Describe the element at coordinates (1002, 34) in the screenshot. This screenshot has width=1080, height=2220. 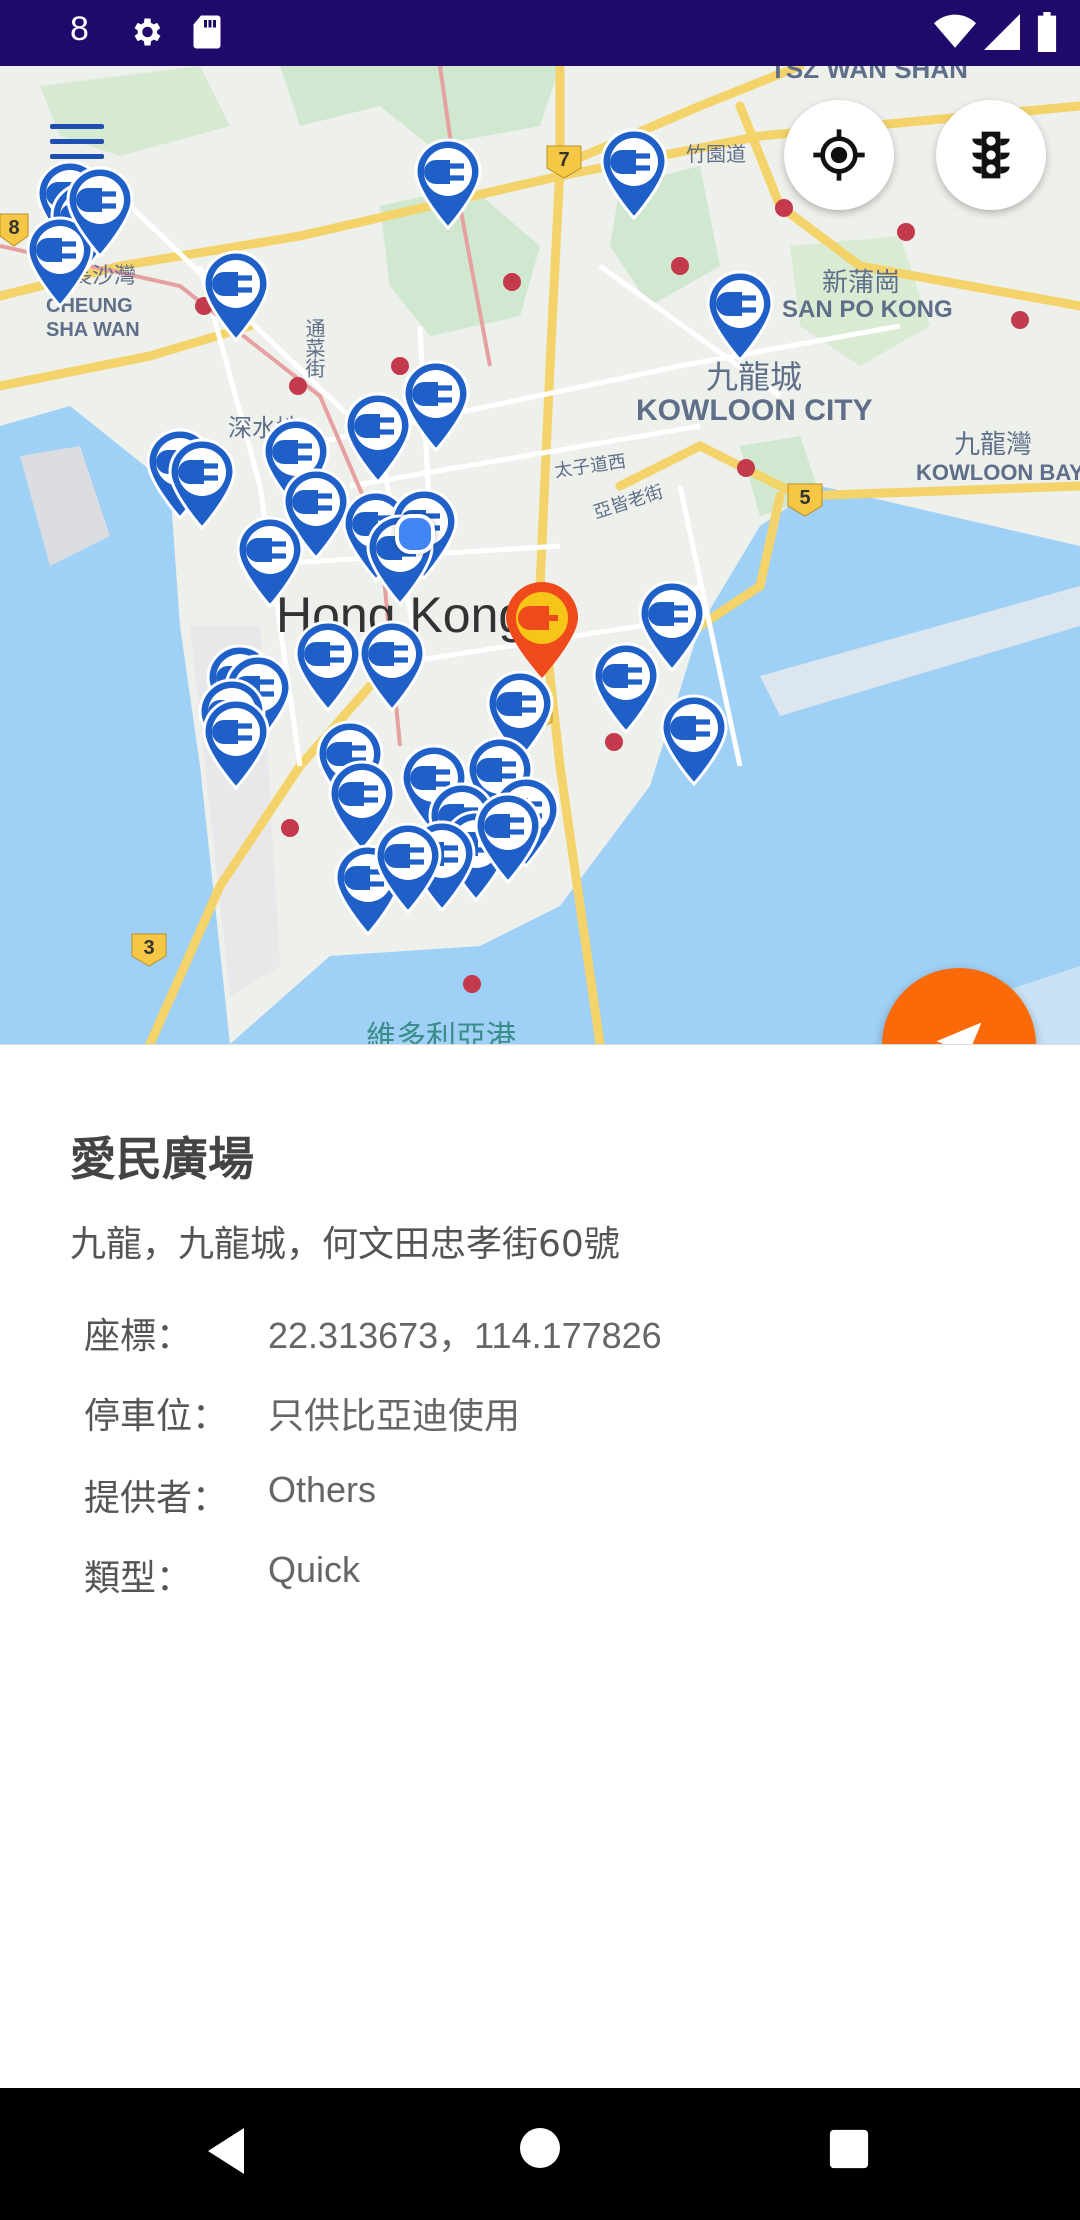
I see `signal-icon` at that location.